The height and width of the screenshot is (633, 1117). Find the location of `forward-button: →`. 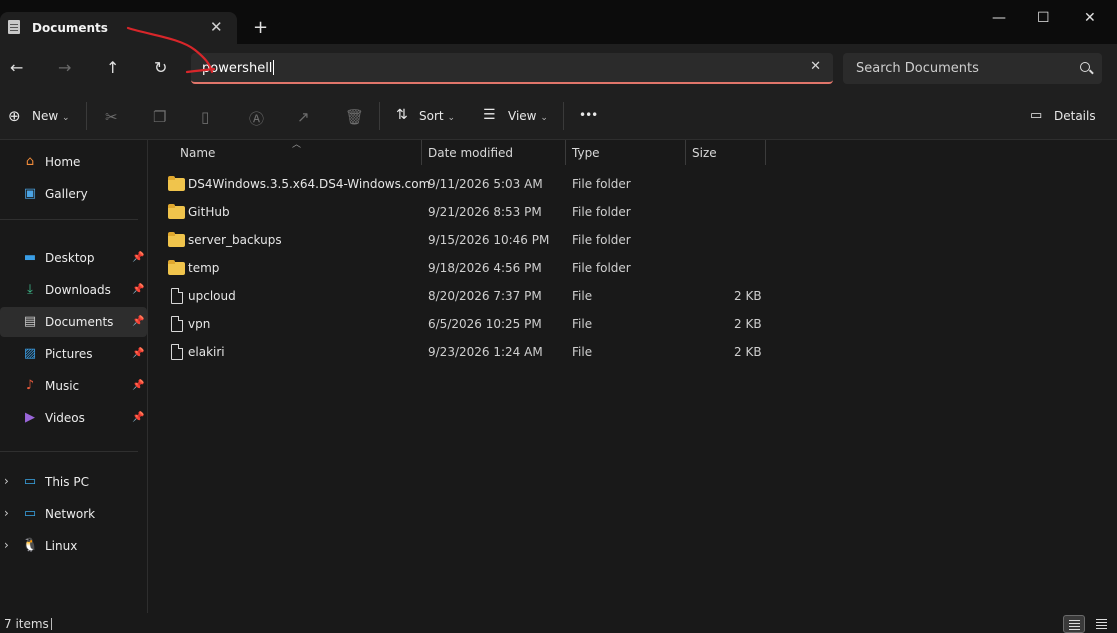

forward-button: → is located at coordinates (64, 67).